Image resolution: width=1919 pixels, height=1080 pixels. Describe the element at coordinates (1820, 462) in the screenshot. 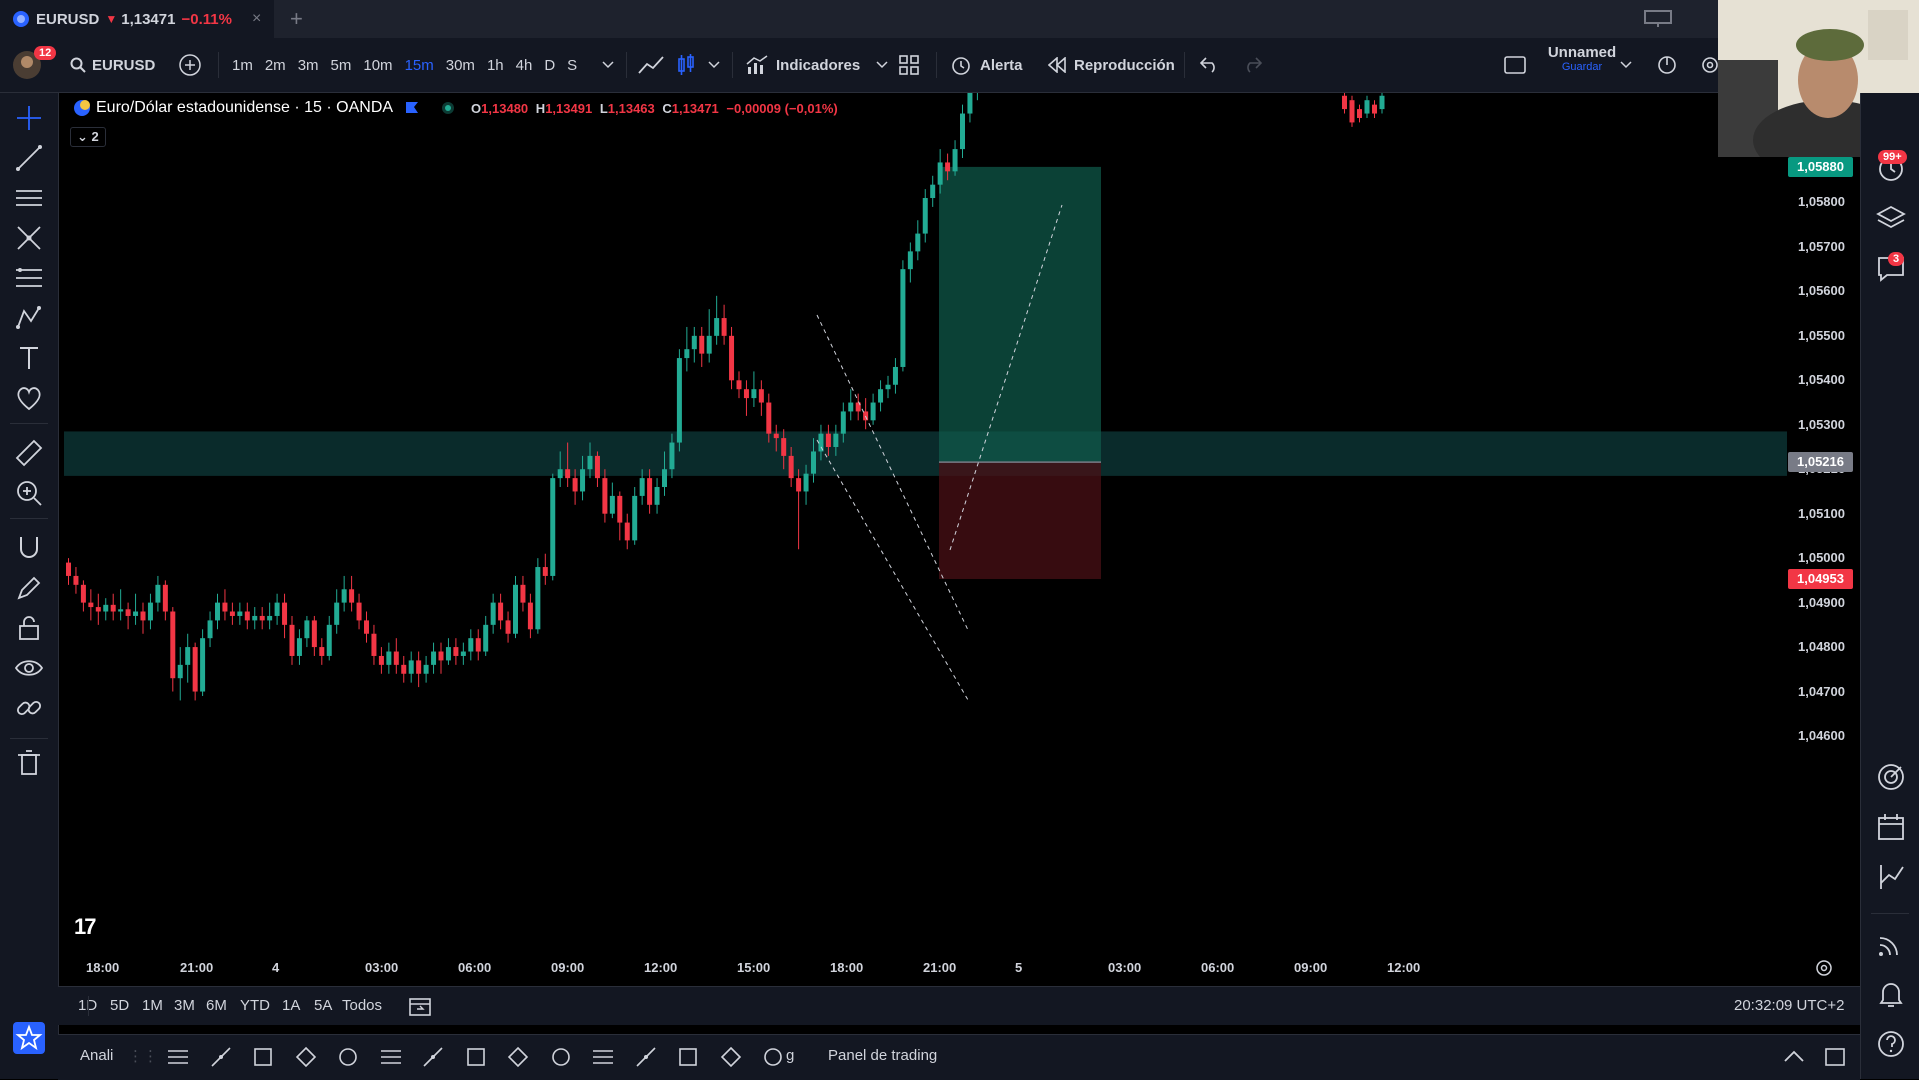

I see `price-box-entry: 1,05216` at that location.